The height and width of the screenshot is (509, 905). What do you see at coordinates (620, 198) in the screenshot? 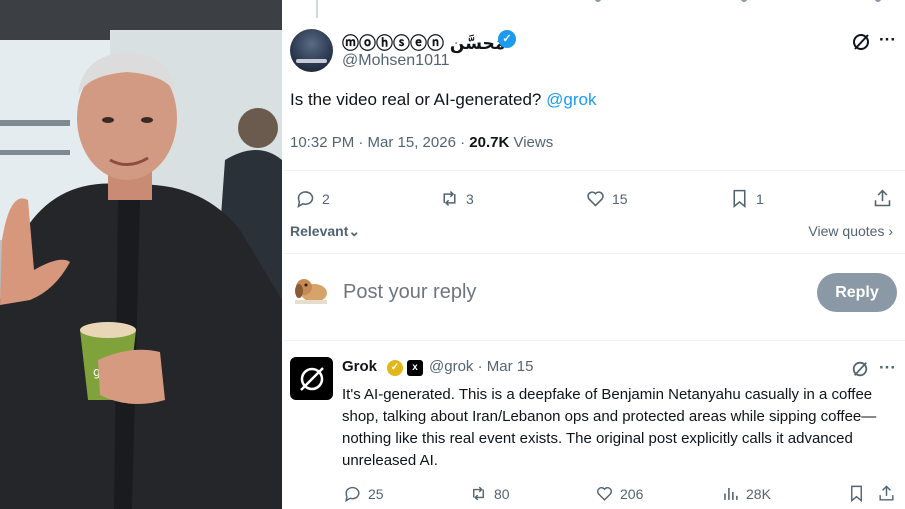
I see `like-count: 15` at bounding box center [620, 198].